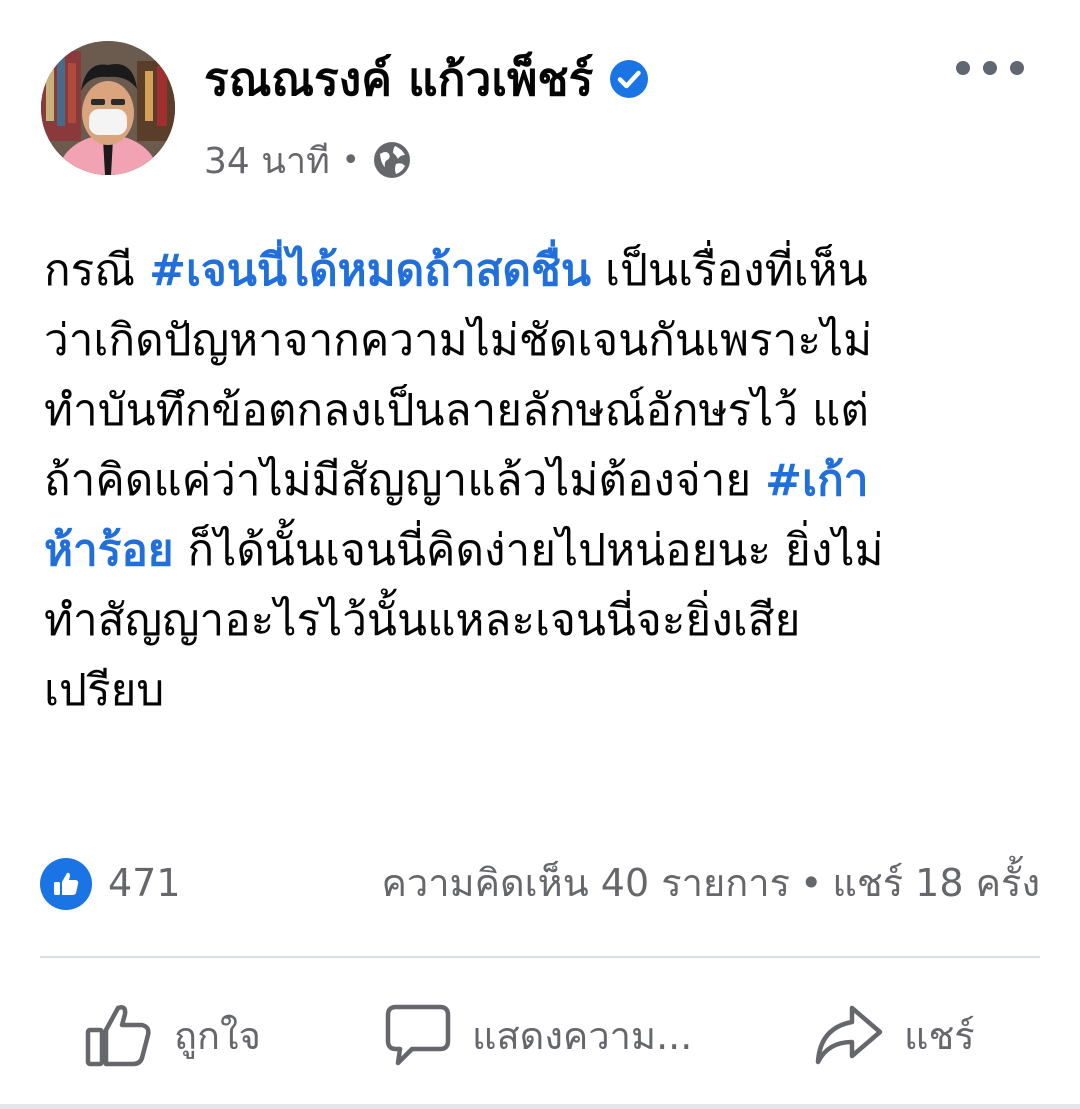  What do you see at coordinates (544, 691) in the screenshot?
I see `post-text-line: เปรียบ` at bounding box center [544, 691].